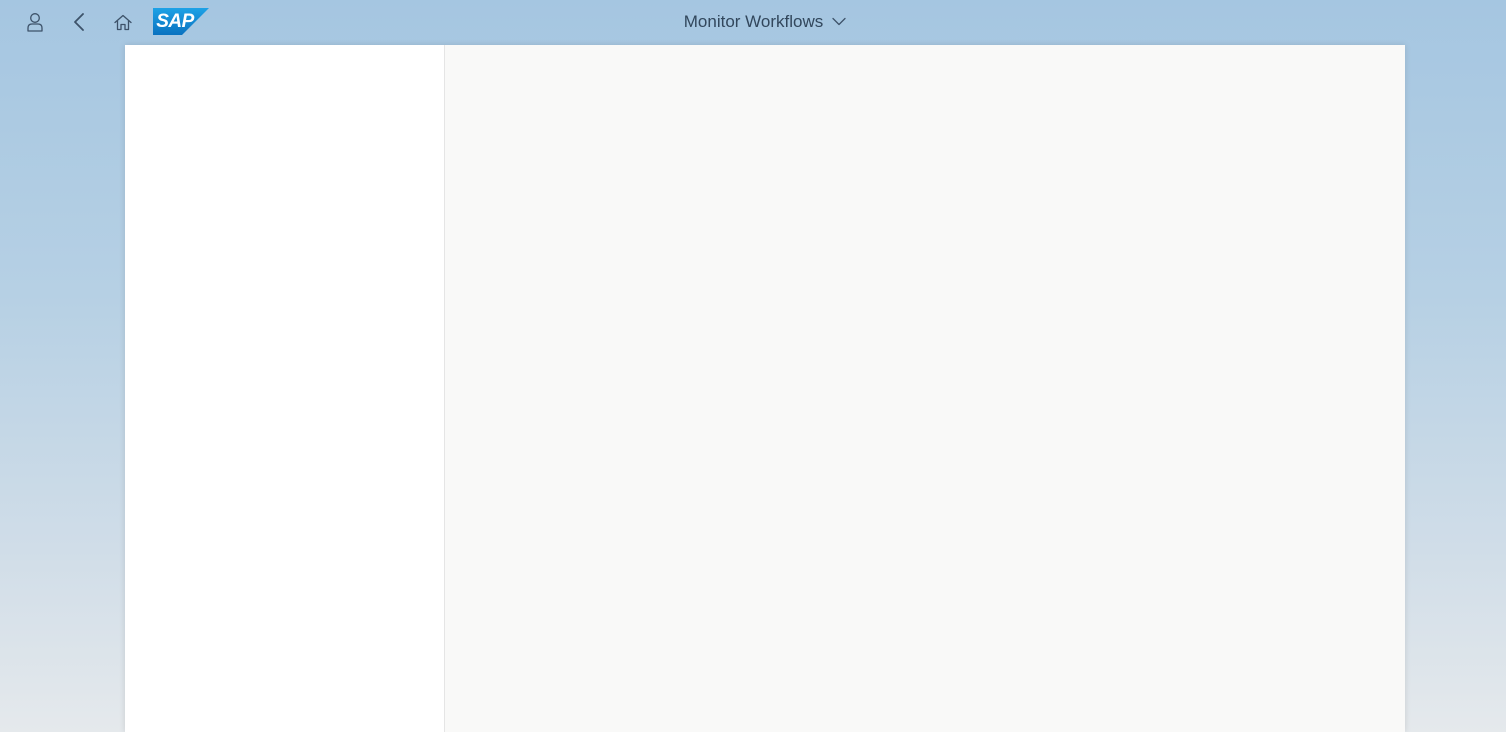 The width and height of the screenshot is (1506, 732). I want to click on back-icon, so click(79, 22).